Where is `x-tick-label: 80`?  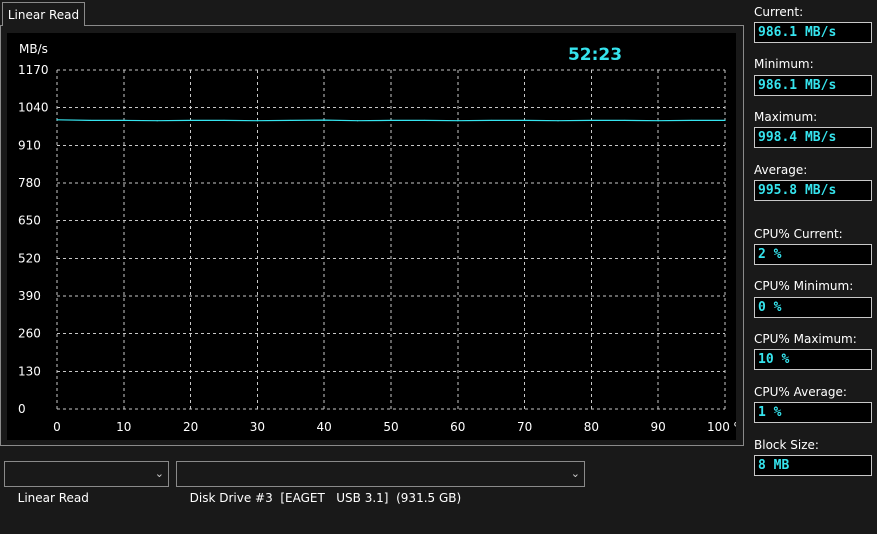
x-tick-label: 80 is located at coordinates (591, 427).